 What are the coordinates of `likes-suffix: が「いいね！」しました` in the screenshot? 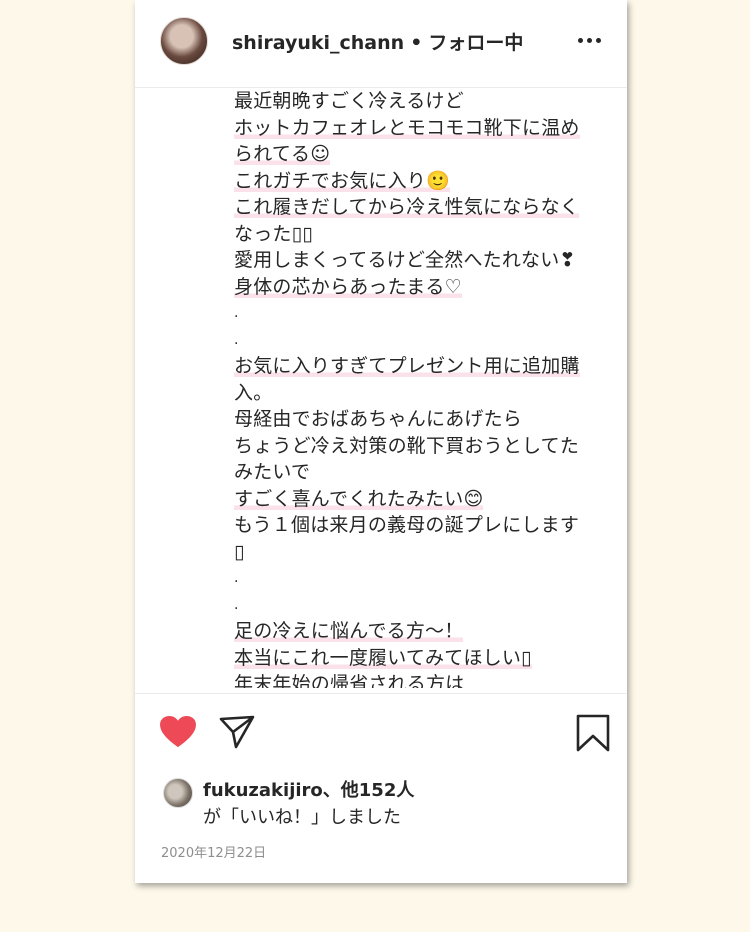 It's located at (302, 817).